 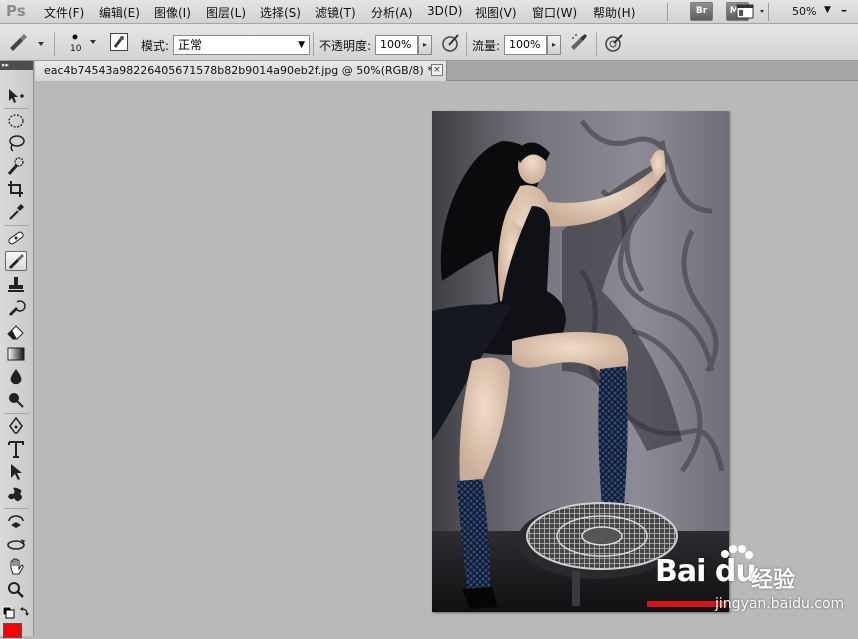 I want to click on options-bar: 10 模式: 正常 ▼ 不透明度: 100% ▸ 流量: 100% ▸, so click(x=429, y=42).